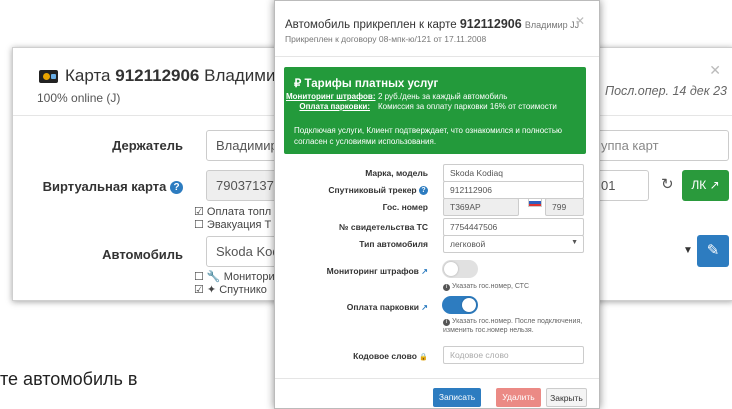 The width and height of the screenshot is (732, 409). I want to click on lk-button: ЛК ↗, so click(705, 185).